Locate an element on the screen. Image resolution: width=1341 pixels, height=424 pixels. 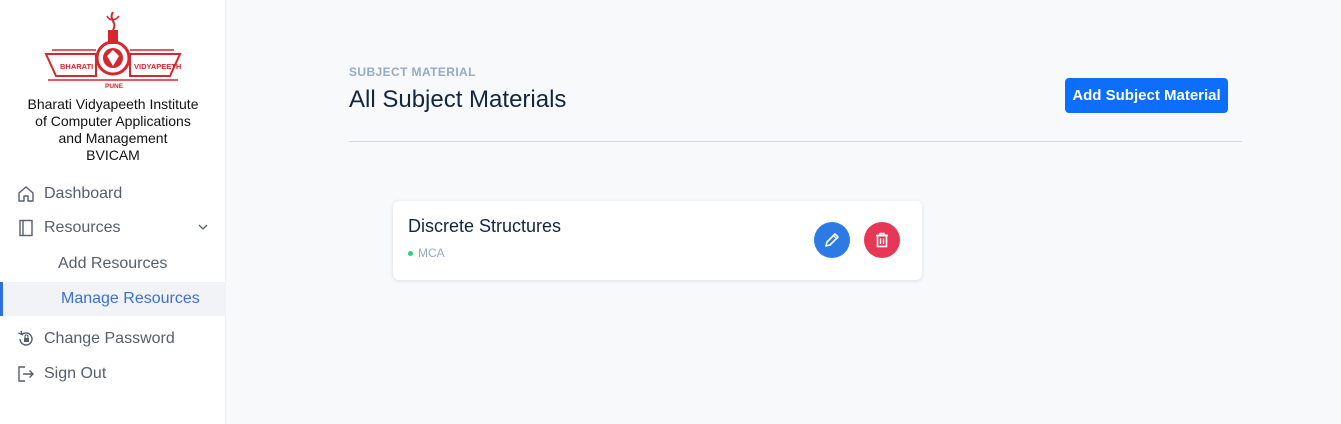
nav-add-resources-label: Add Resources is located at coordinates (113, 263).